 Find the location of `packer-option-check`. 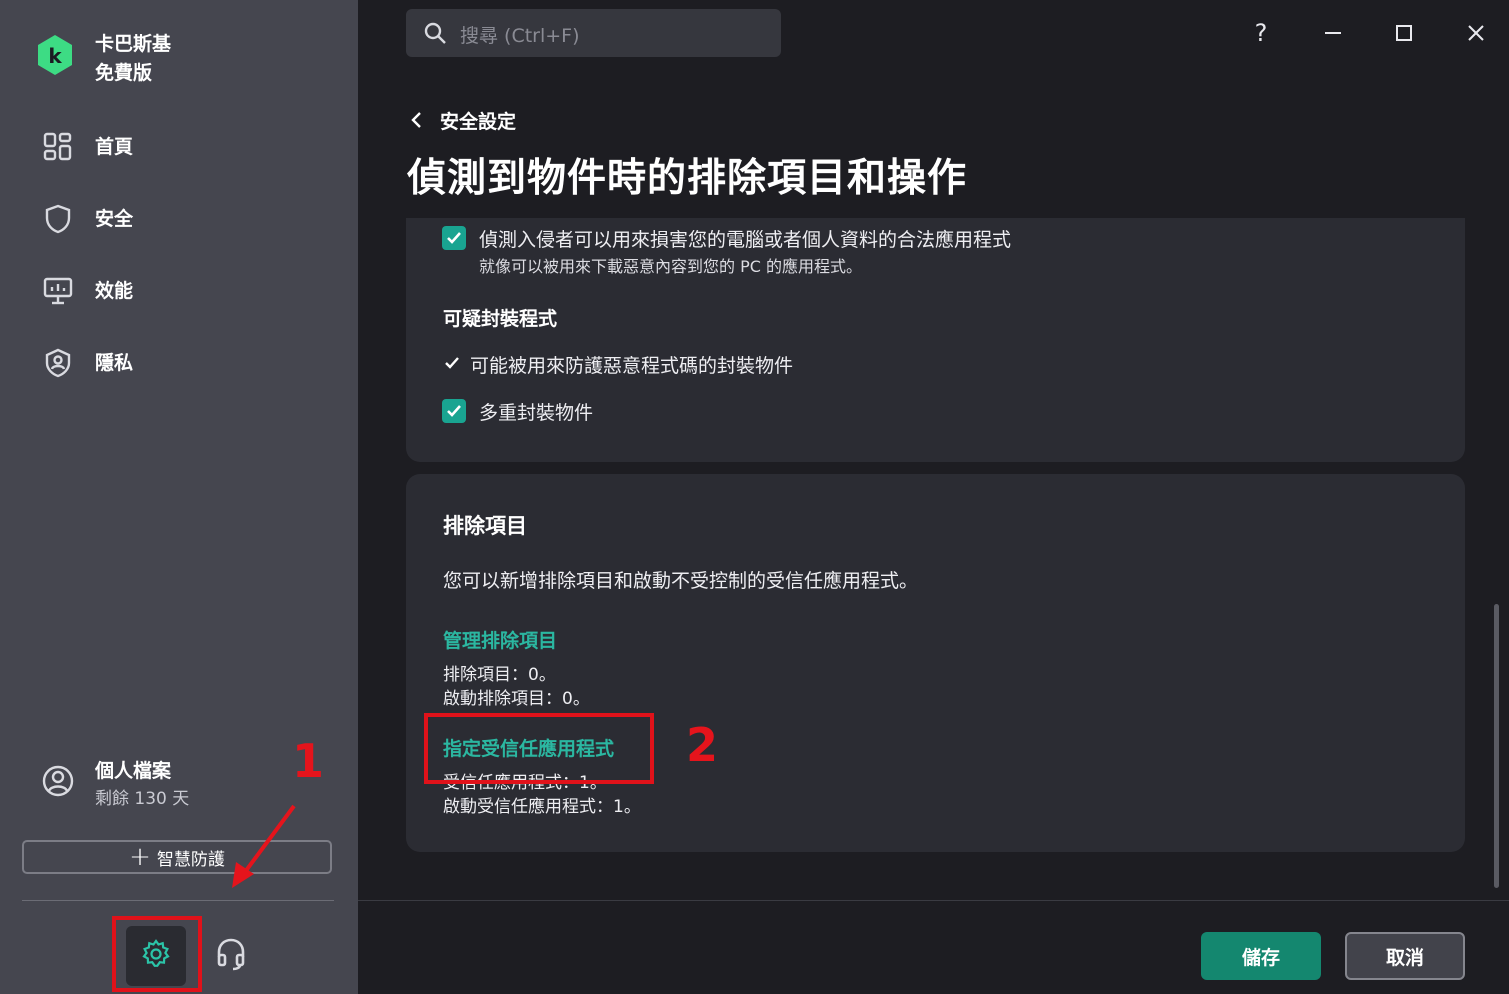

packer-option-check is located at coordinates (452, 363).